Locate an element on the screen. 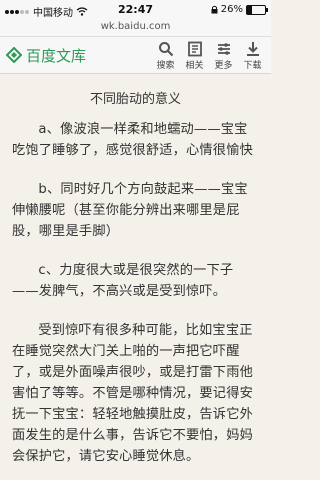  app-logo: 百度文库 is located at coordinates (46, 55).